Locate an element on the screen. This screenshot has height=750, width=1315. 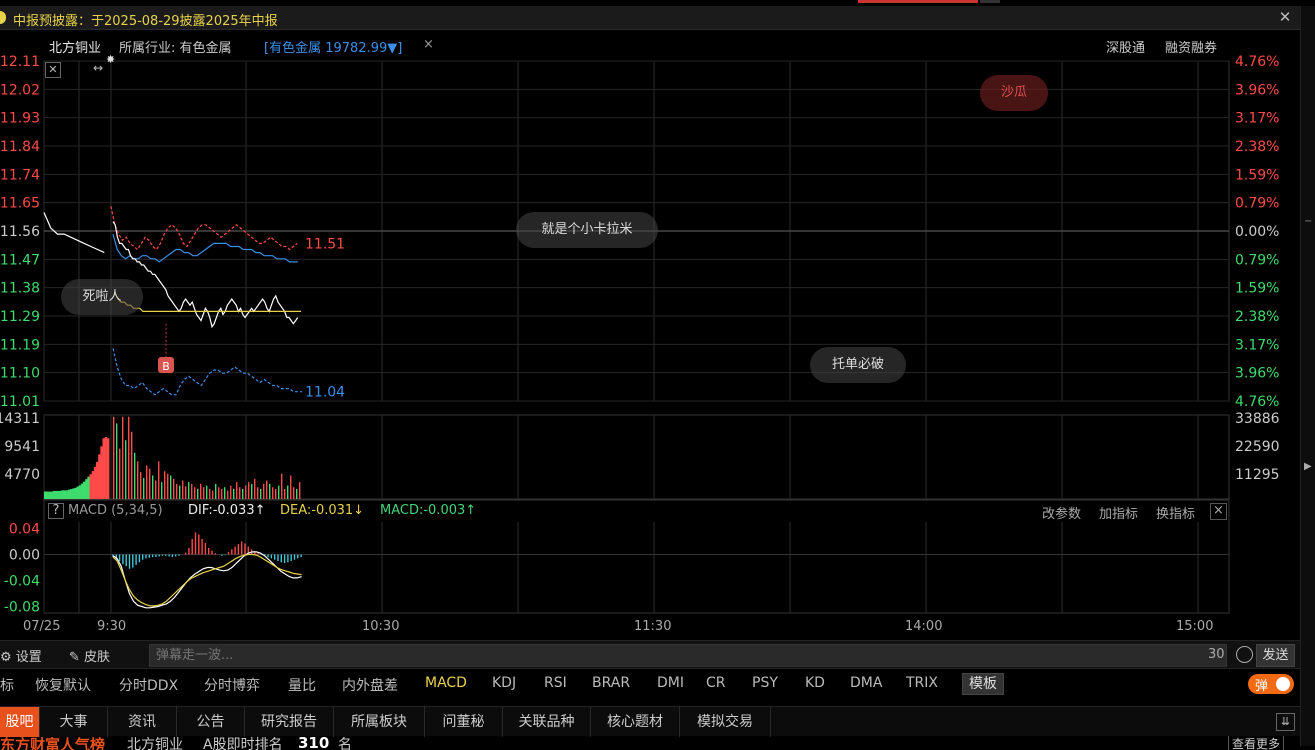
industry-label: 所属行业: 有色金属 is located at coordinates (175, 48).